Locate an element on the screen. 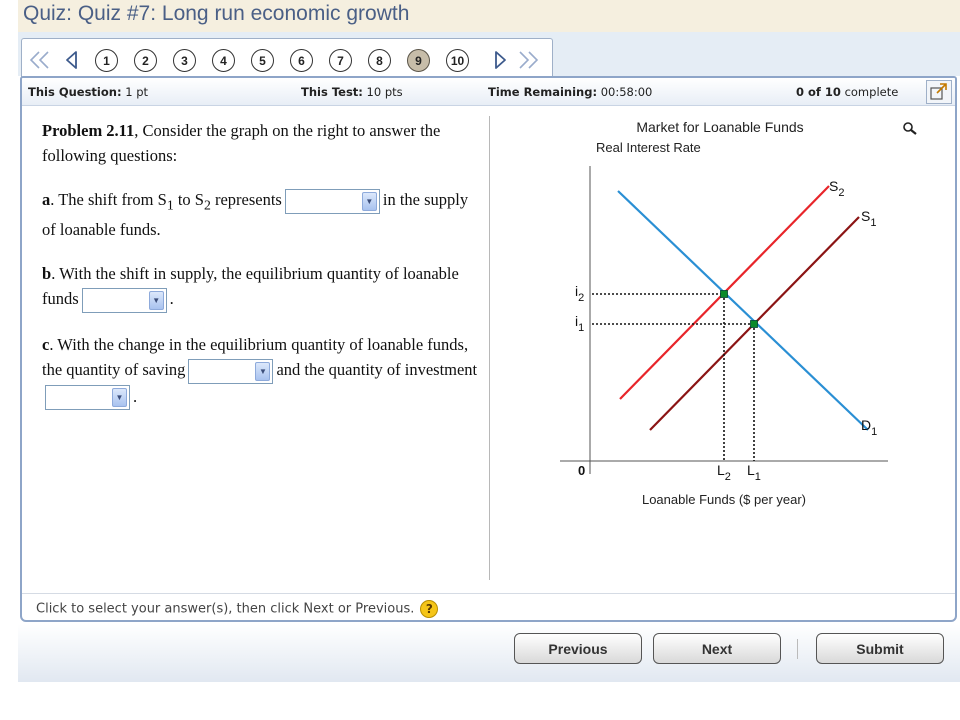 The image size is (960, 720). zoom-icon is located at coordinates (910, 128).